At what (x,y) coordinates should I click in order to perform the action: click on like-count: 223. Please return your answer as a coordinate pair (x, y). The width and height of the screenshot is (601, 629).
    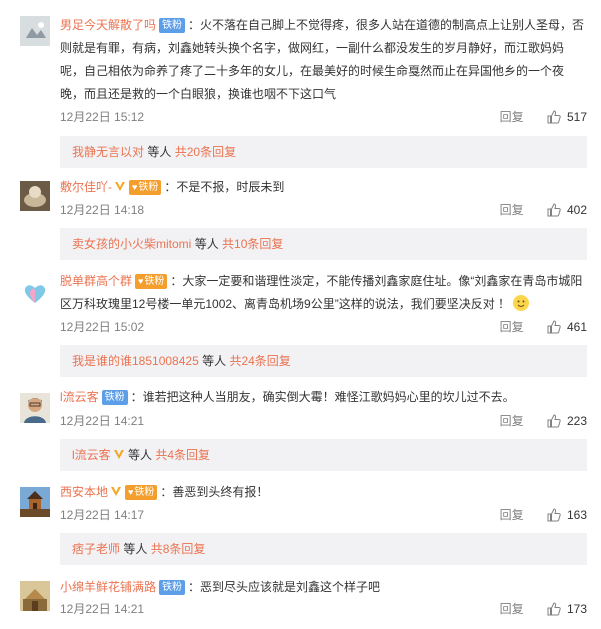
    Looking at the image, I should click on (576, 421).